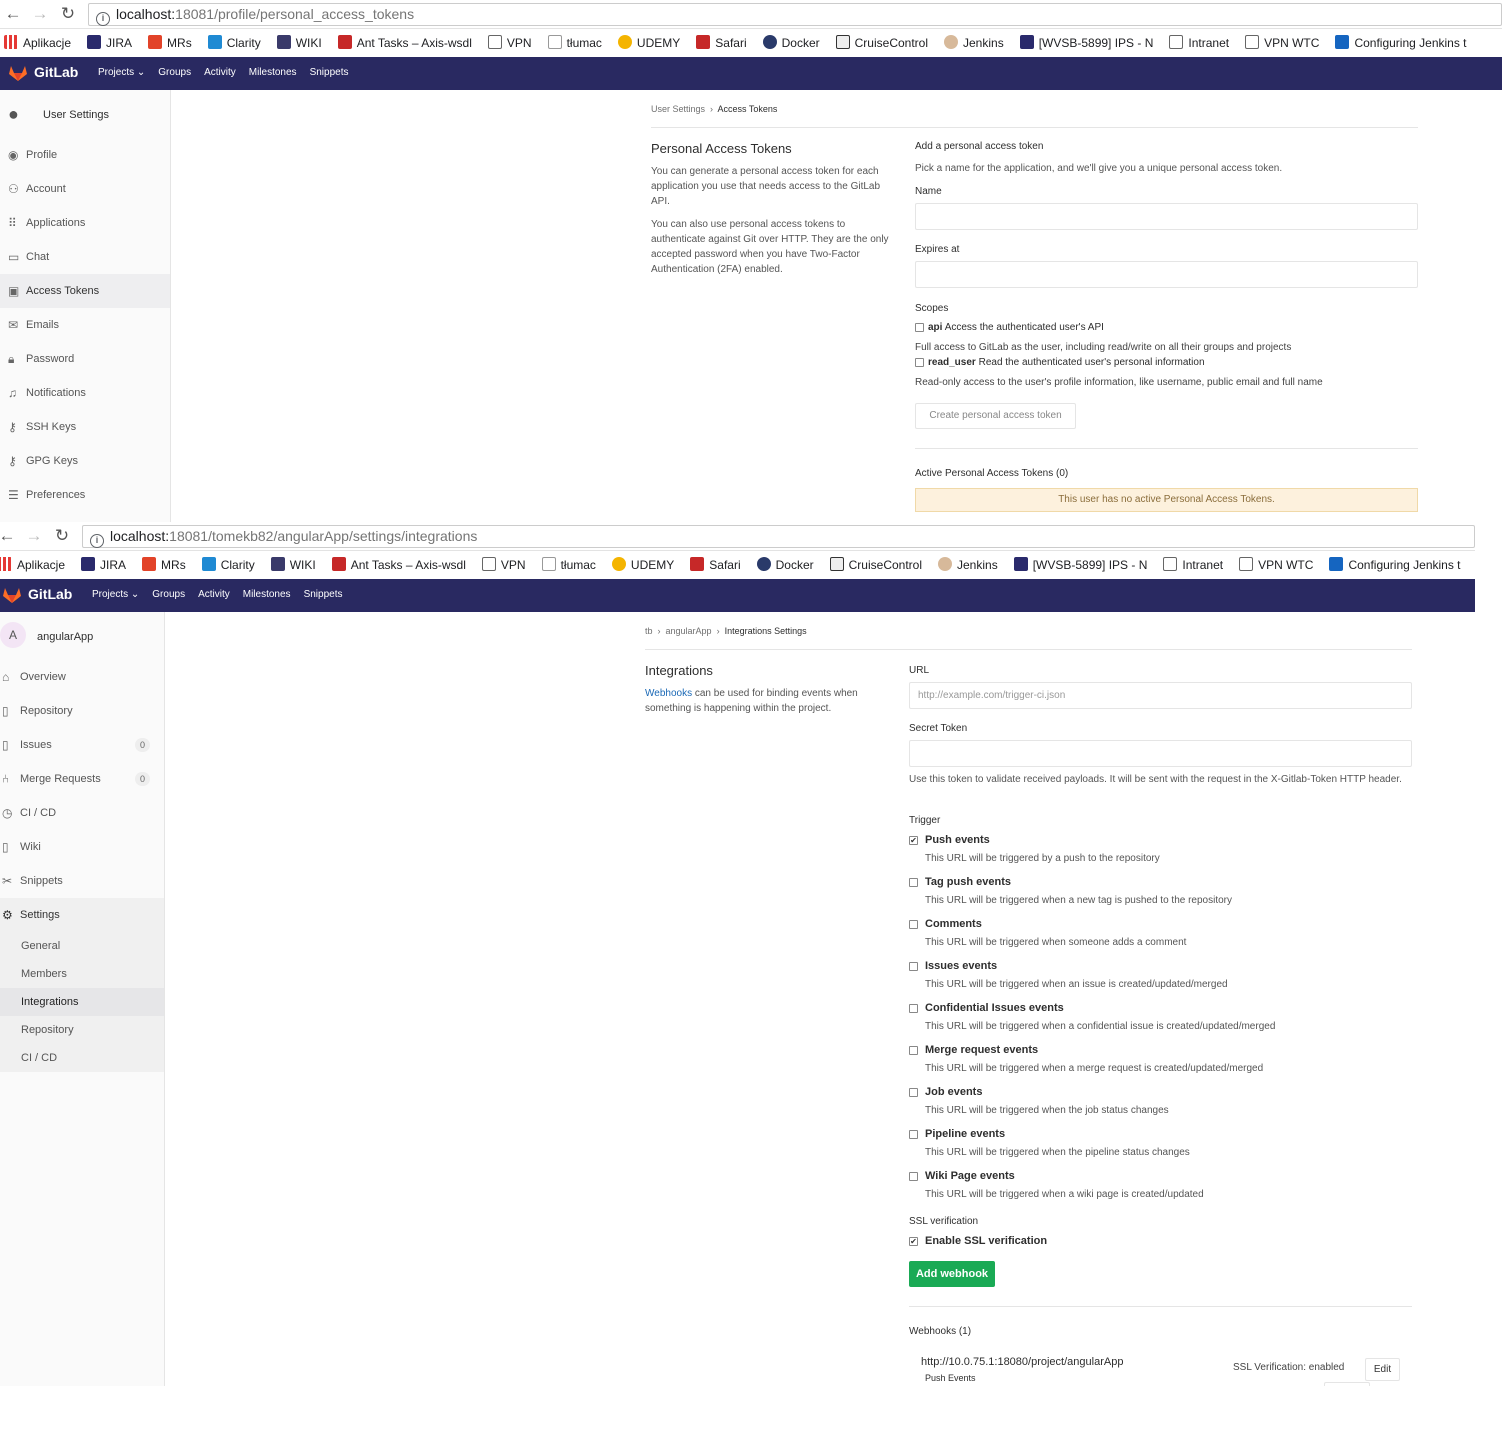 This screenshot has width=1502, height=1430. Describe the element at coordinates (82, 847) in the screenshot. I see `sidebar-item-wiki: ▯ Wiki` at that location.